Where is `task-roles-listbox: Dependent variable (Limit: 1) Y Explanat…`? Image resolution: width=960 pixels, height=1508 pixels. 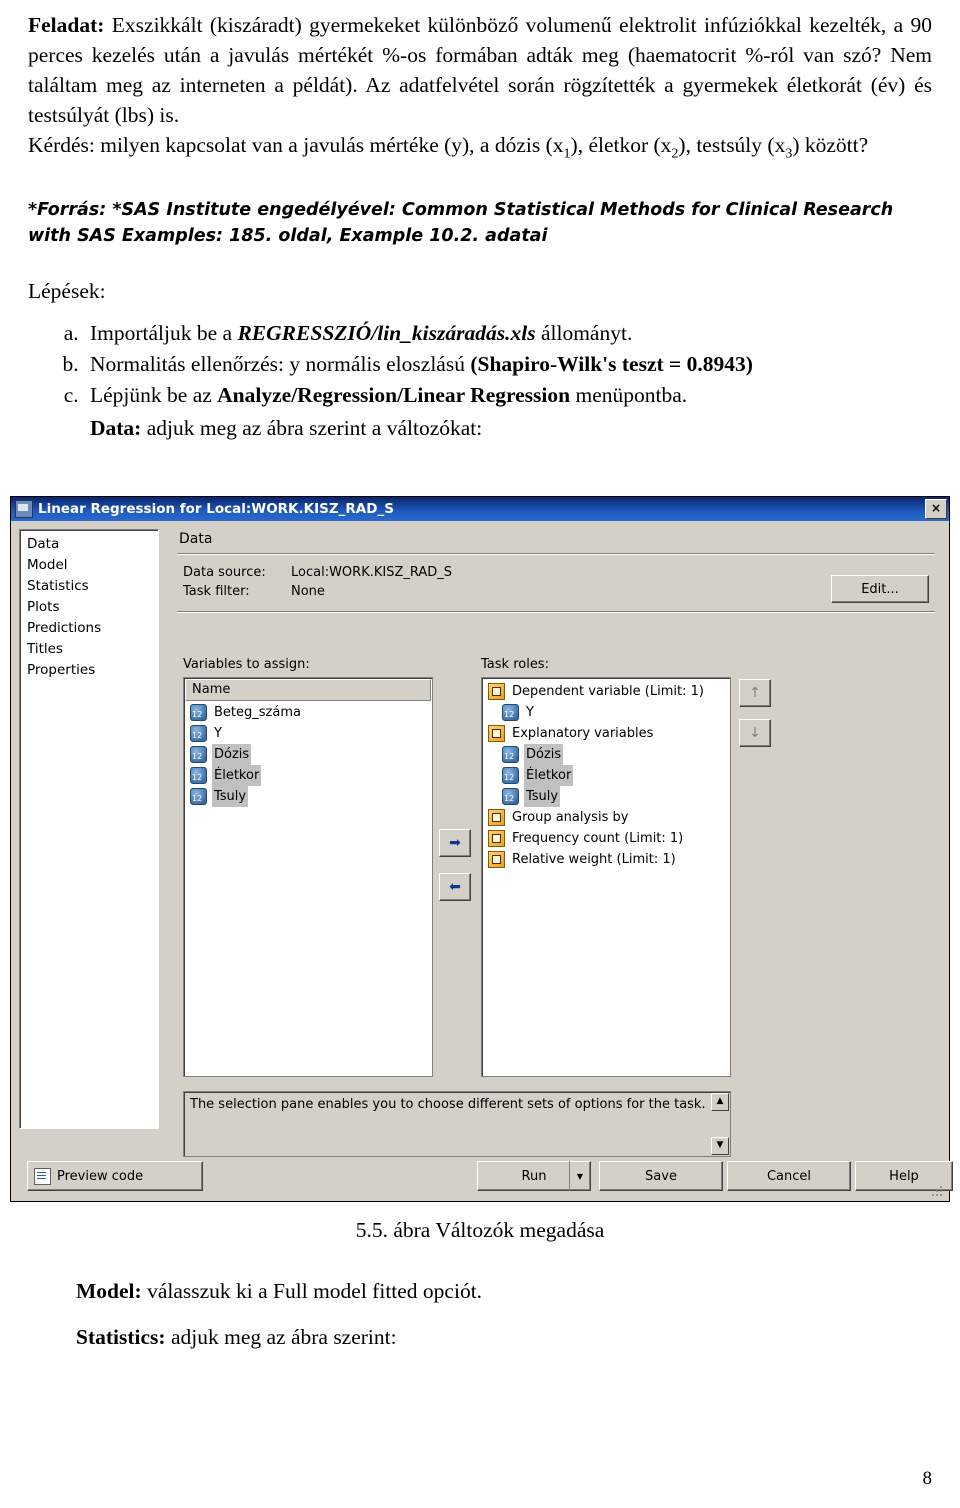
task-roles-listbox: Dependent variable (Limit: 1) Y Explanat… is located at coordinates (606, 877).